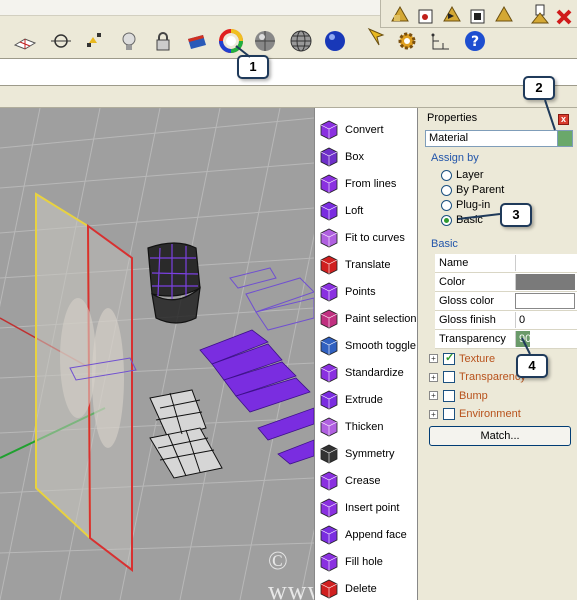 Image resolution: width=577 pixels, height=600 pixels. What do you see at coordinates (288, 72) in the screenshot?
I see `command-line` at bounding box center [288, 72].